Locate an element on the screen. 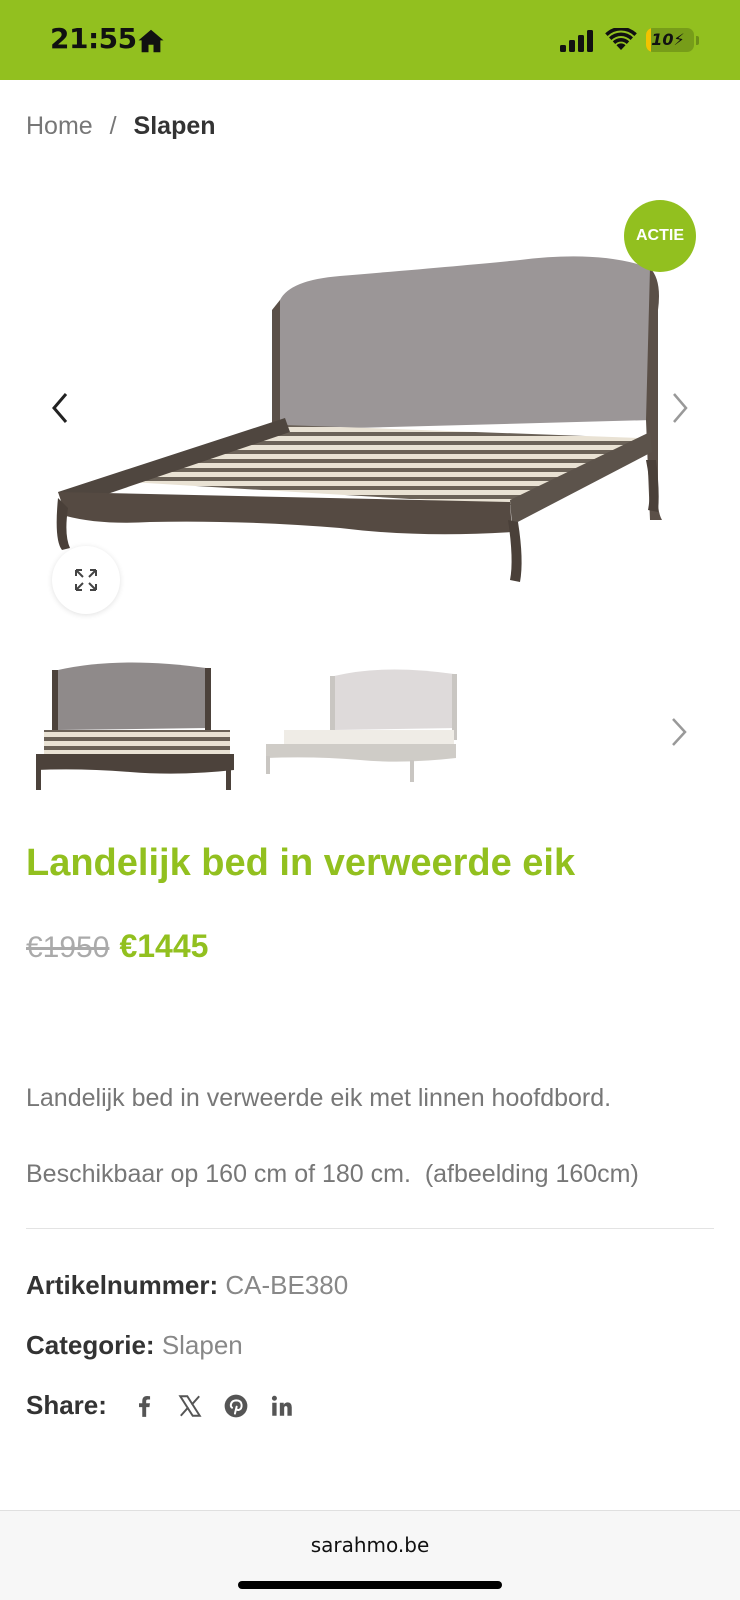 The image size is (740, 1600). sku-label: Artikelnummer: is located at coordinates (122, 1285).